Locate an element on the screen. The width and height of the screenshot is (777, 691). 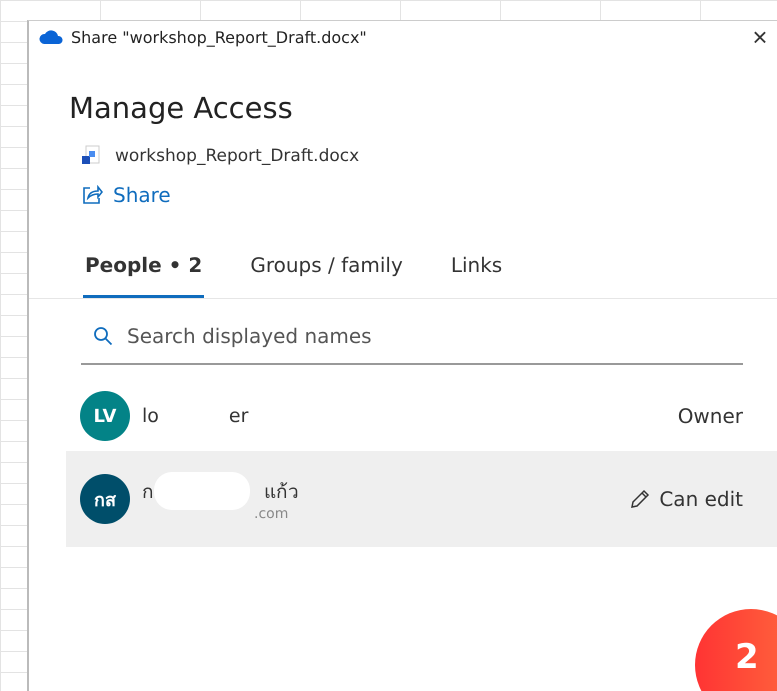
cloud-icon is located at coordinates (51, 37).